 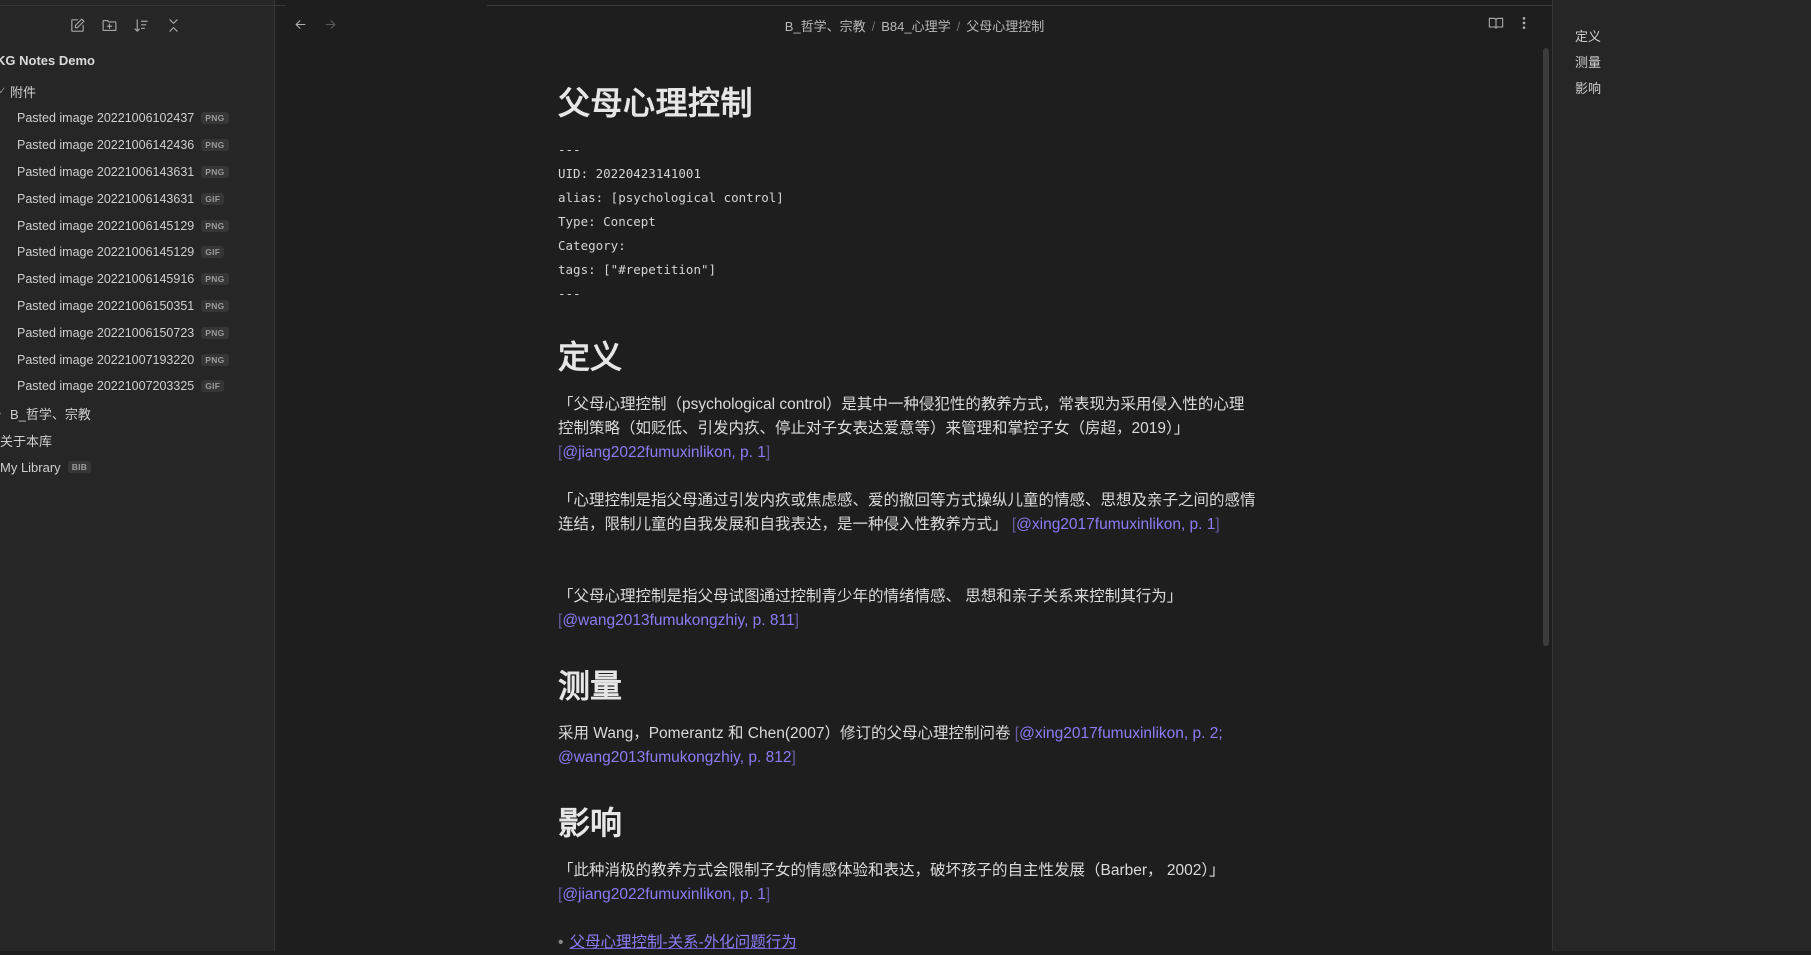 I want to click on file-item: Pasted image 20221007203325 GIF, so click(x=137, y=386).